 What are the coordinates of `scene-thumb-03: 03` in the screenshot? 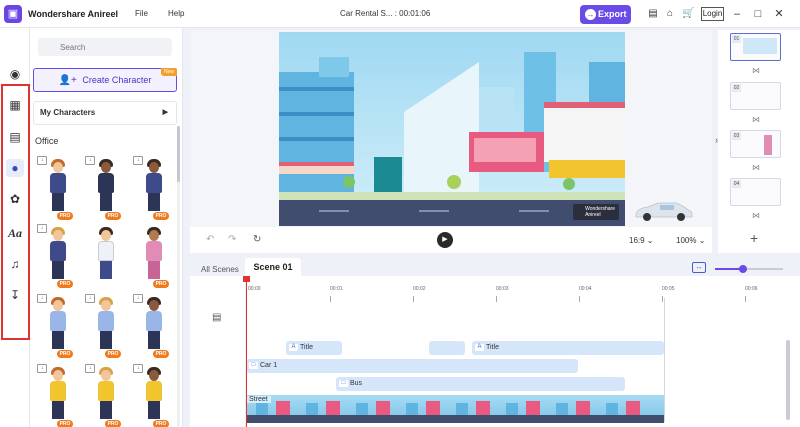 It's located at (755, 144).